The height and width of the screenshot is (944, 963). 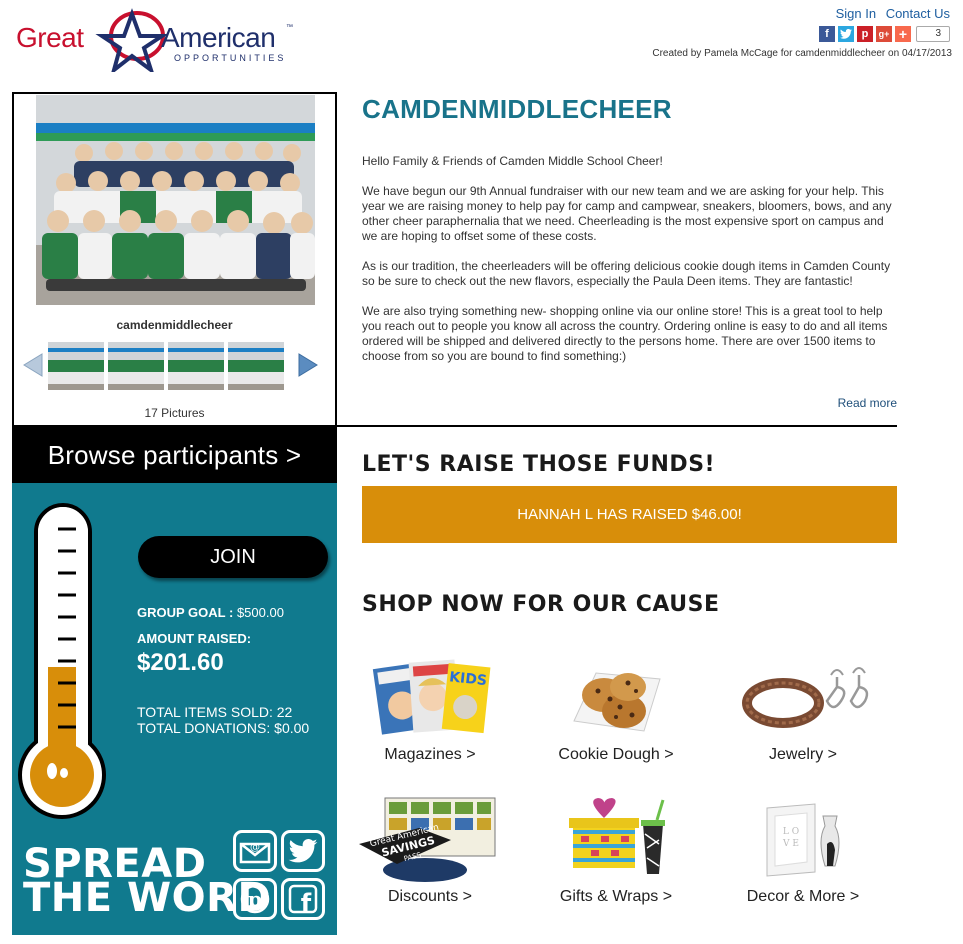 What do you see at coordinates (791, 832) in the screenshot?
I see `svg-text: L O` at bounding box center [791, 832].